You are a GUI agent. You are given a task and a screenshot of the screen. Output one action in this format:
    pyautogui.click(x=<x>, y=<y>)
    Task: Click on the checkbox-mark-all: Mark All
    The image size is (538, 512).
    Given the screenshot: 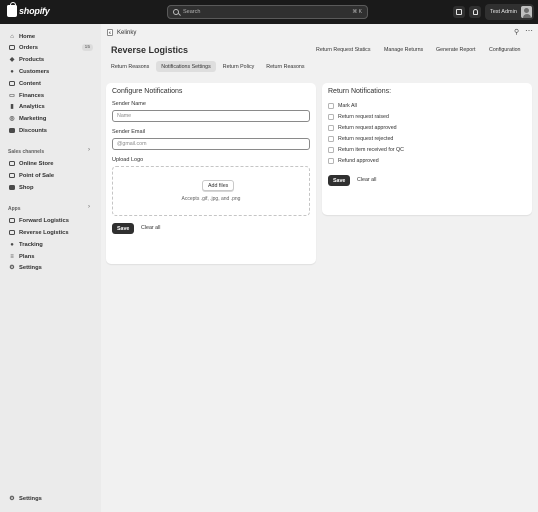 What is the action you would take?
    pyautogui.click(x=342, y=106)
    